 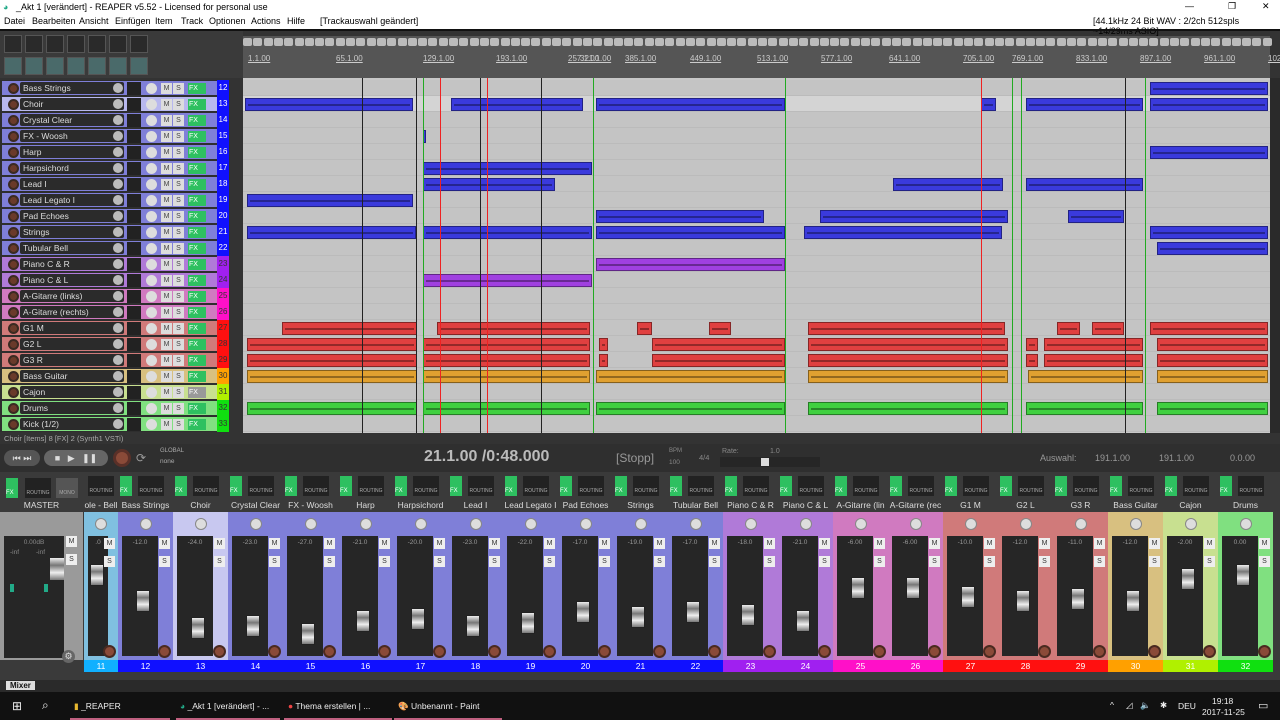 I want to click on track-name: Choir, so click(x=72, y=104).